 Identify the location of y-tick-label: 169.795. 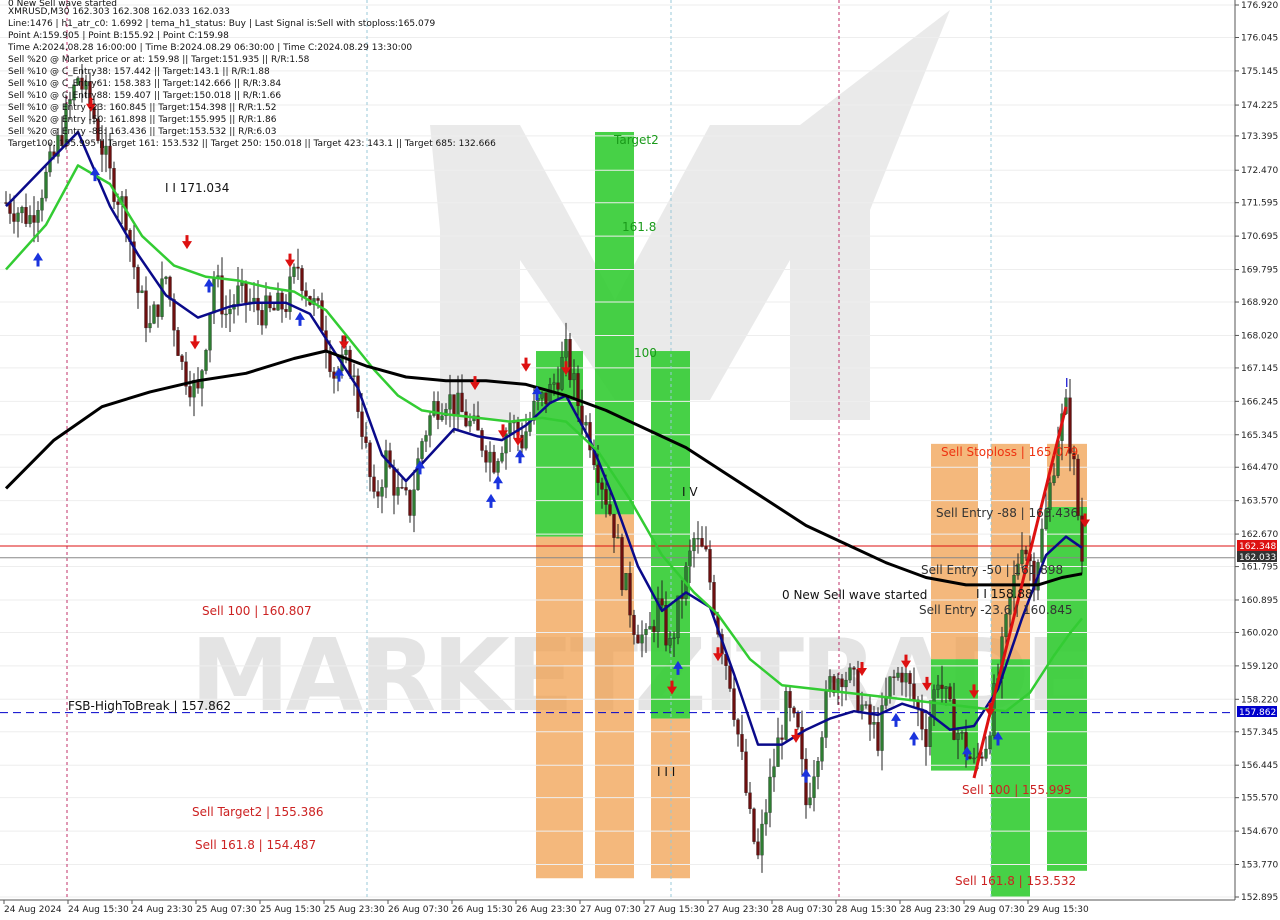
(1259, 271).